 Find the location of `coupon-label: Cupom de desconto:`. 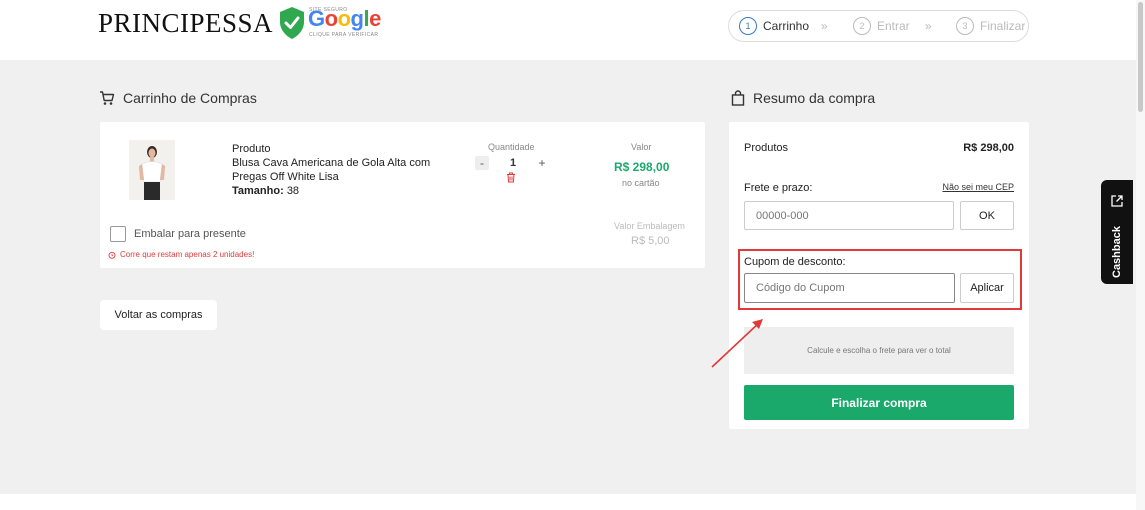

coupon-label: Cupom de desconto: is located at coordinates (795, 262).